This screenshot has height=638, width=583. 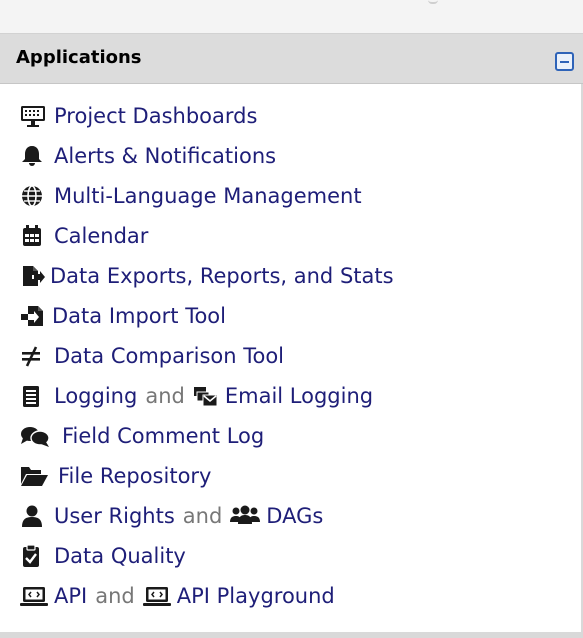 What do you see at coordinates (33, 156) in the screenshot?
I see `bell-icon` at bounding box center [33, 156].